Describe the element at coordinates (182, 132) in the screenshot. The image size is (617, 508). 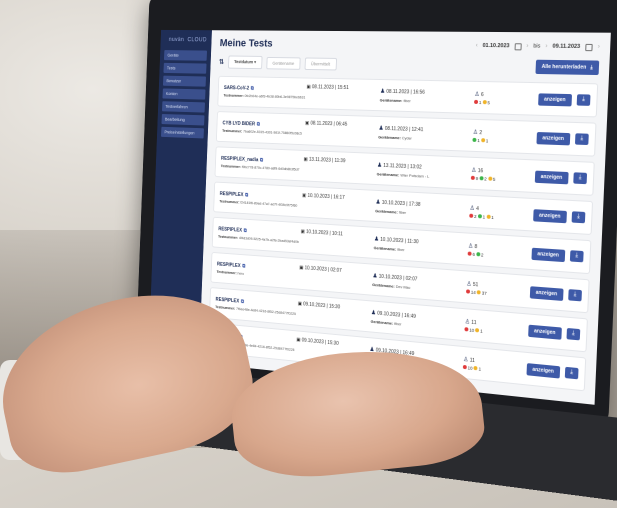
I see `sidebar-item-preise: Preiseinstellungen` at that location.